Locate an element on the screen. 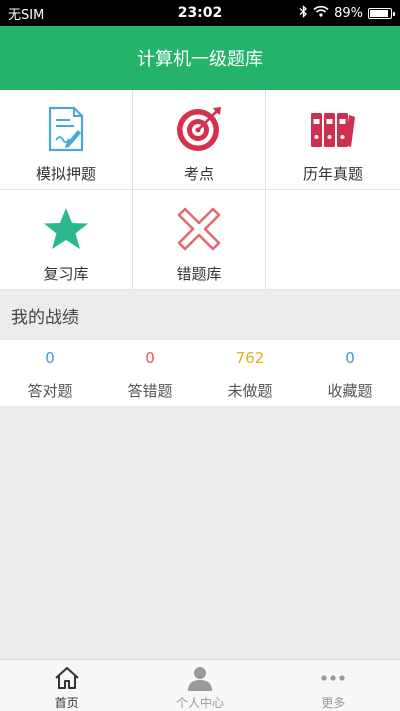 Image resolution: width=400 pixels, height=711 pixels. binders-icon is located at coordinates (333, 129).